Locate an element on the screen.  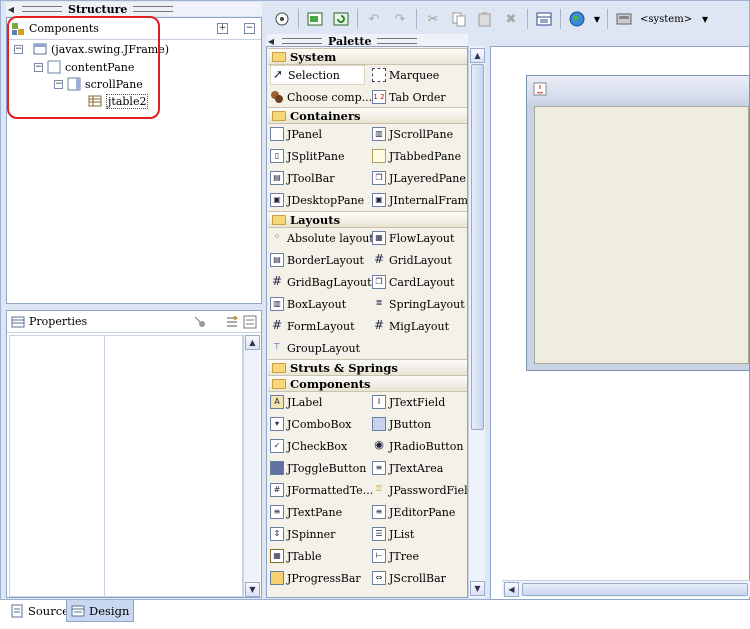
palette-item: ⊤ GroupLayout is located at coordinates (315, 348).